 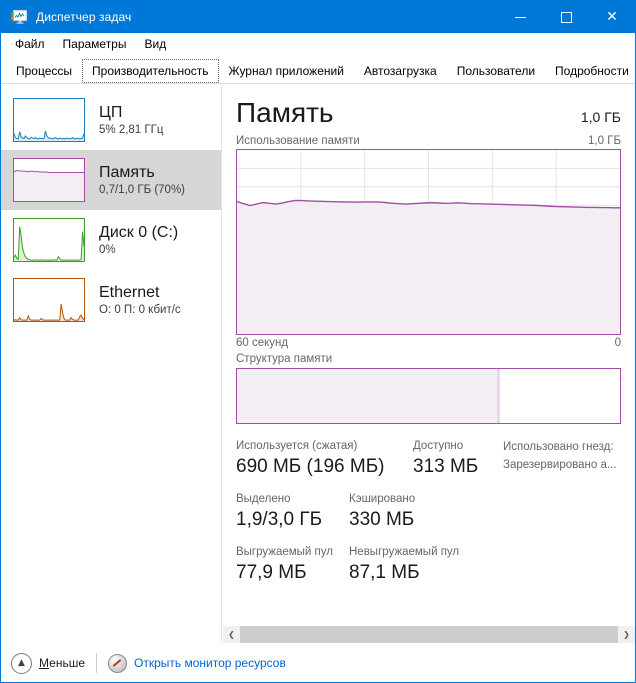 What do you see at coordinates (30, 44) in the screenshot?
I see `menu-file: Файл` at bounding box center [30, 44].